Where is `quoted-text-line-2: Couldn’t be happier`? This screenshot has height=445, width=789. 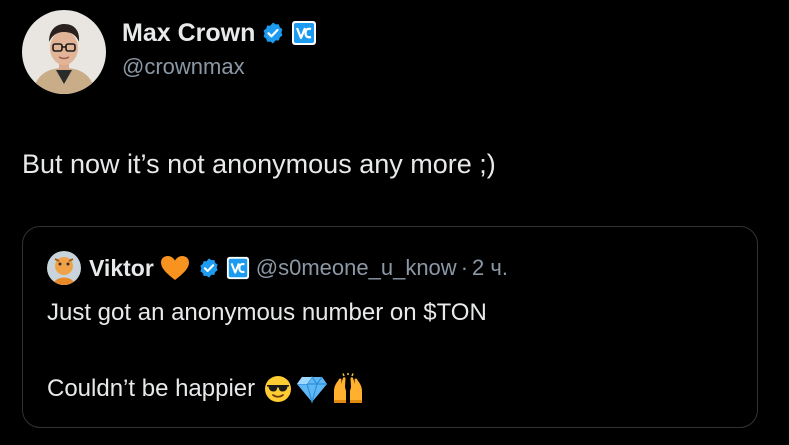
quoted-text-line-2: Couldn’t be happier is located at coordinates (151, 388).